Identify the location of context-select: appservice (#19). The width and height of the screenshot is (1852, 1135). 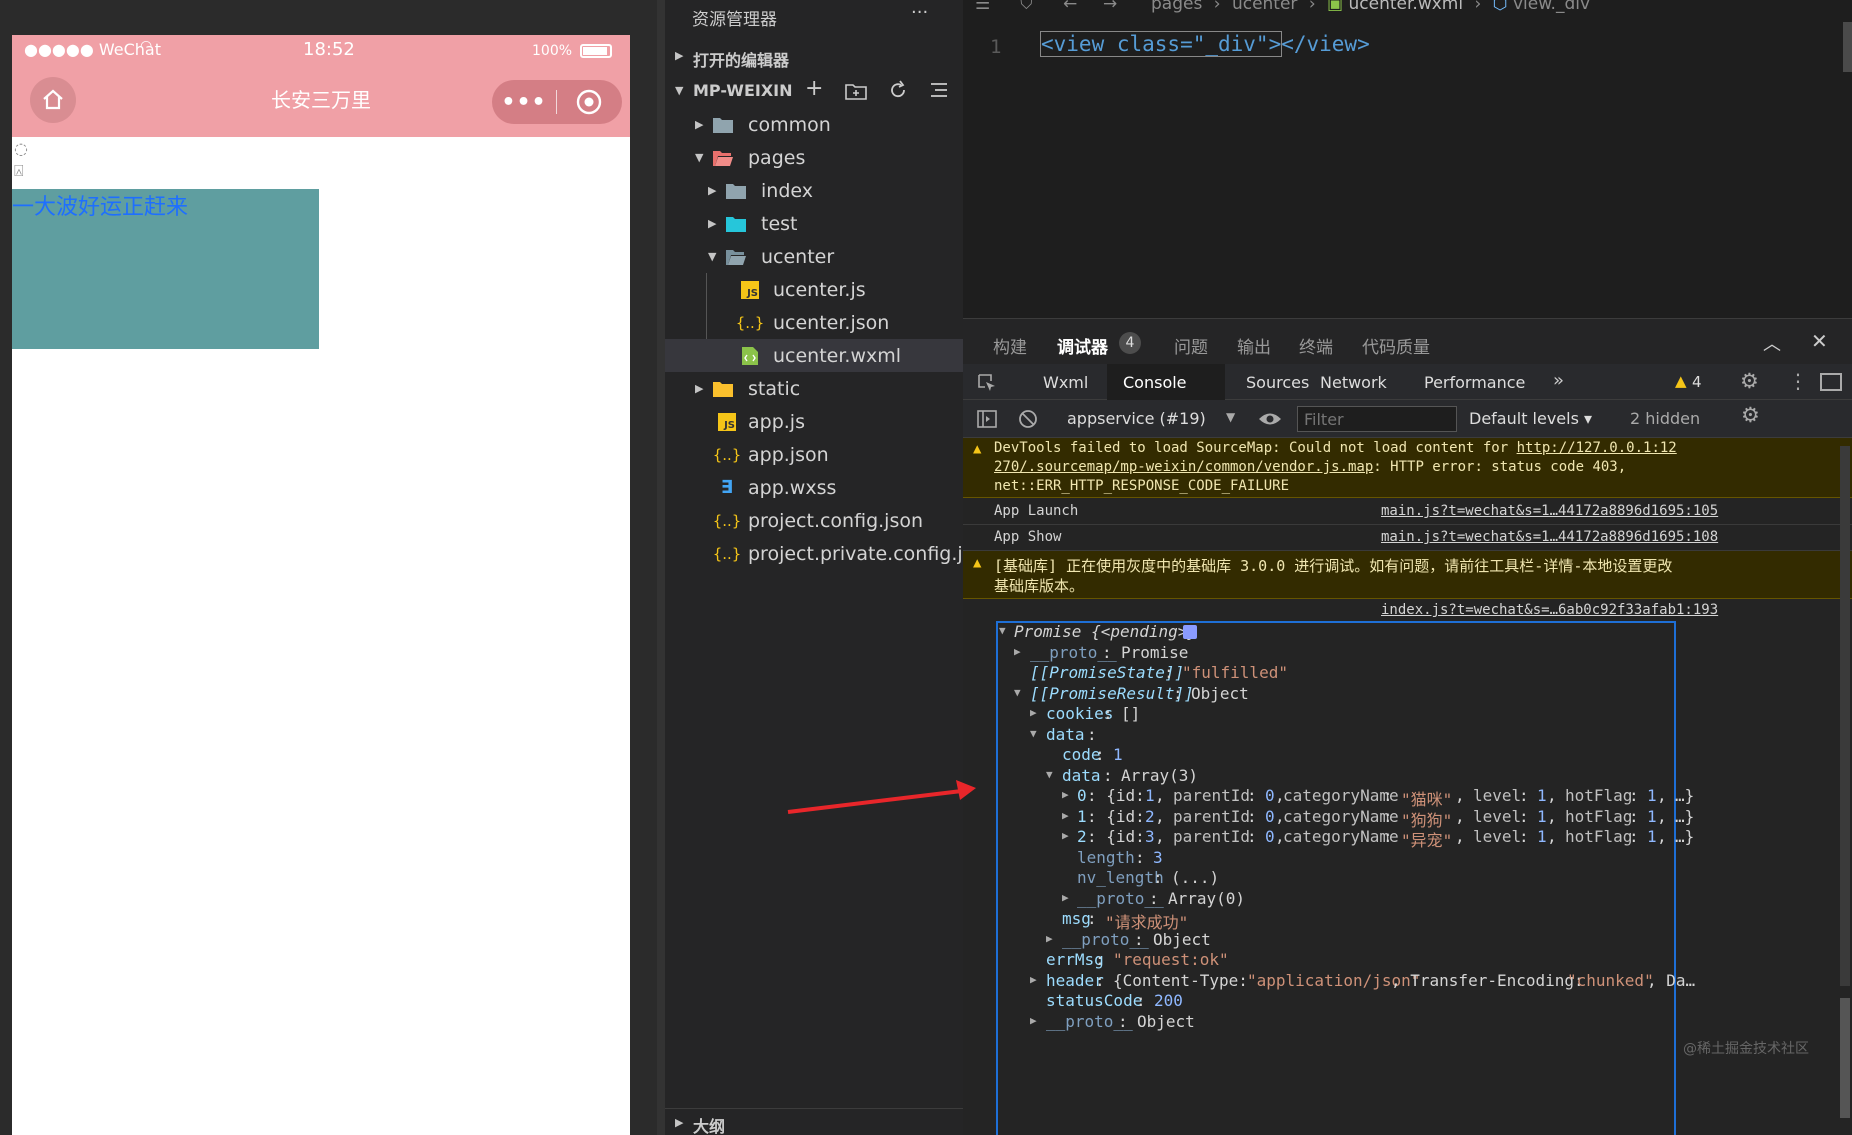
(1136, 418).